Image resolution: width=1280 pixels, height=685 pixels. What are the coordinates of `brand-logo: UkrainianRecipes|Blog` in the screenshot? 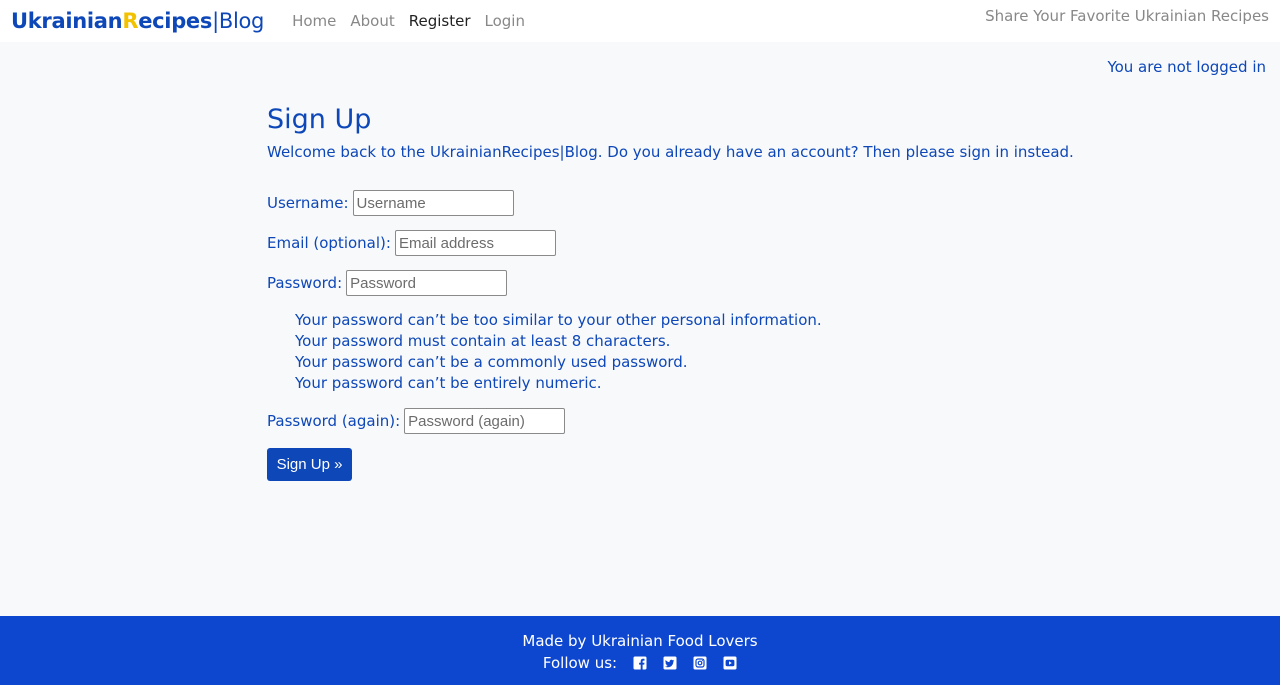 It's located at (137, 21).